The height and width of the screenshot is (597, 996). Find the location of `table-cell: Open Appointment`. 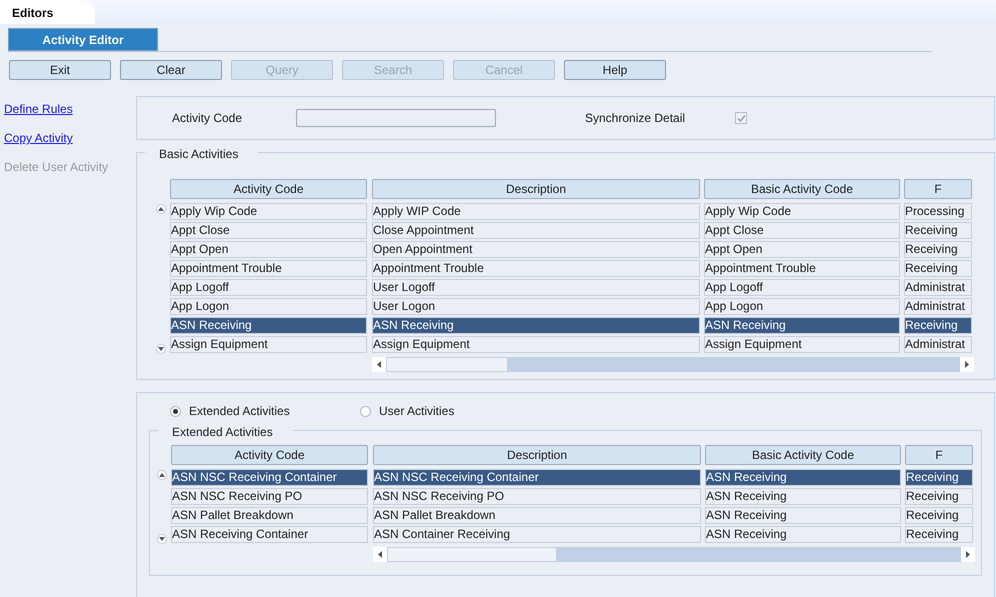

table-cell: Open Appointment is located at coordinates (536, 249).